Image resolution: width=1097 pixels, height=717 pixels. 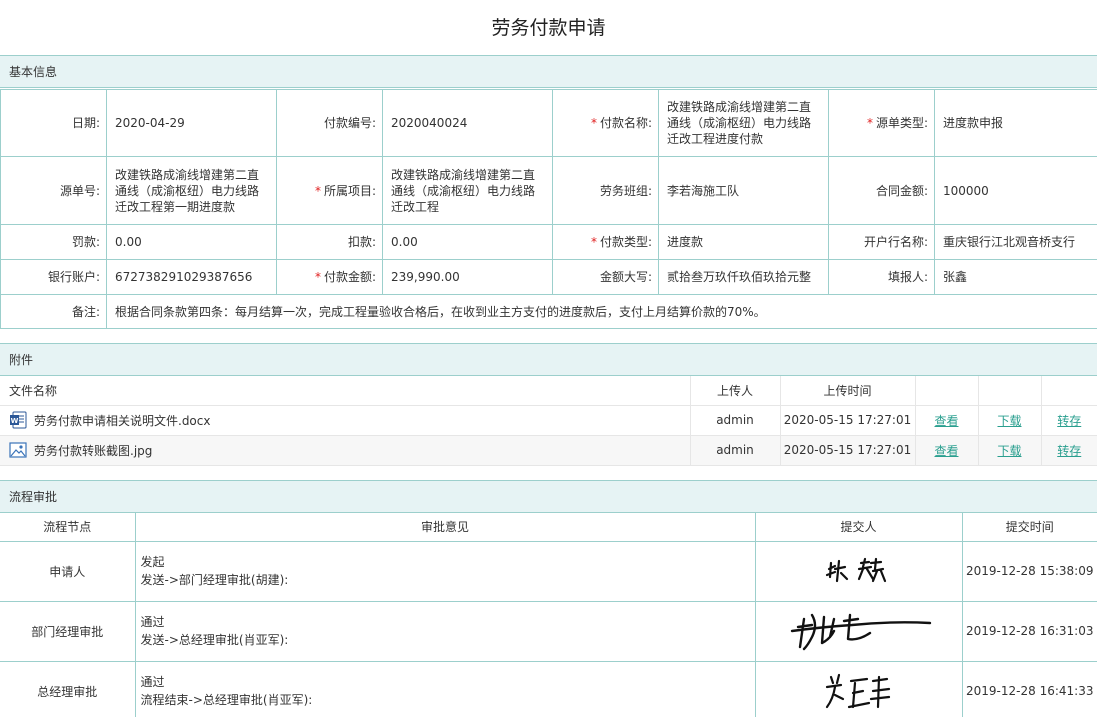 I want to click on pay-name-value: 改建铁路成渝线增建第二直通线（成渝枢纽）电力线路迁改工程进度付款, so click(x=743, y=123).